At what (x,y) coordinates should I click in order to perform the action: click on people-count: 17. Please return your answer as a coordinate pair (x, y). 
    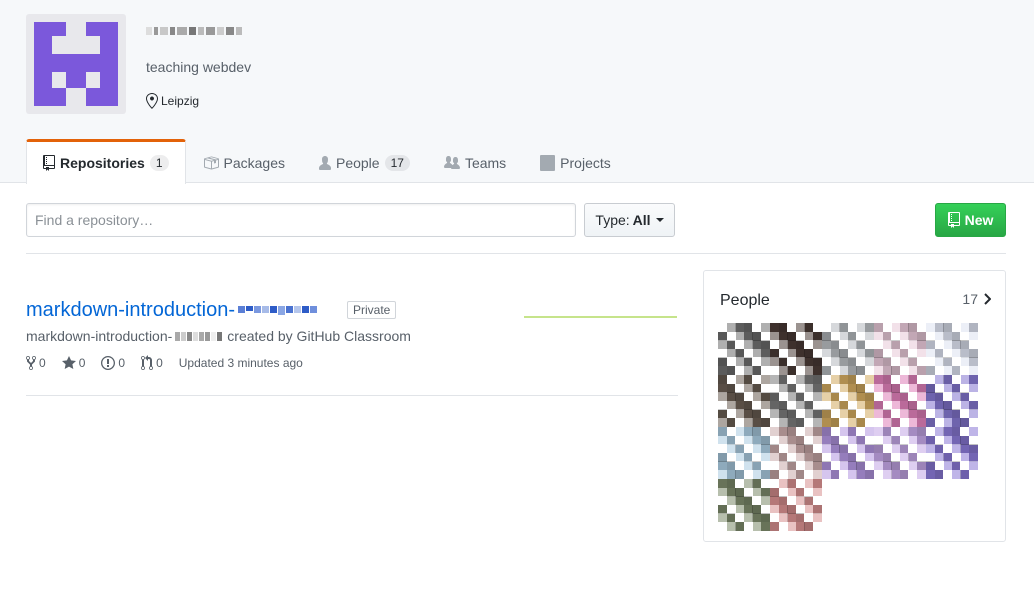
    Looking at the image, I should click on (970, 299).